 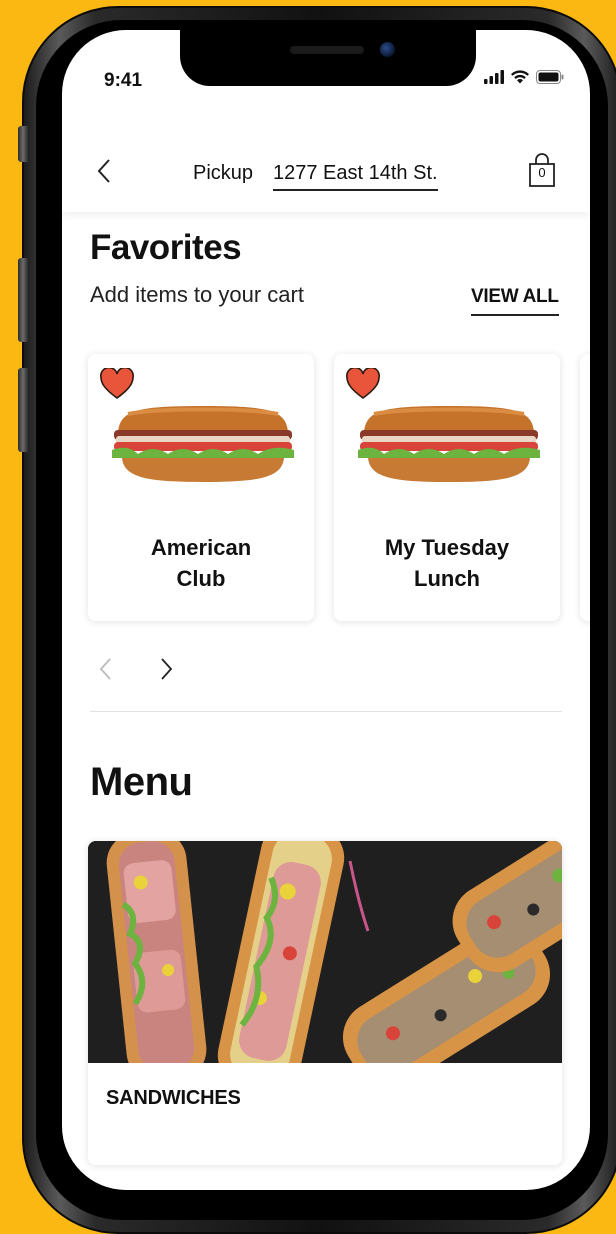 I want to click on menu-category-label: SANDWICHES, so click(x=173, y=1098).